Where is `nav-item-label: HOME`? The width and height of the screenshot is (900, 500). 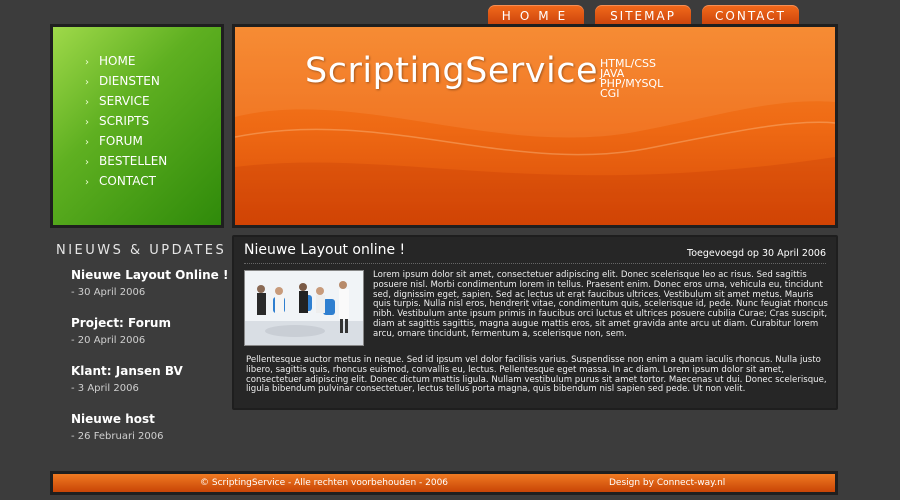 nav-item-label: HOME is located at coordinates (117, 61).